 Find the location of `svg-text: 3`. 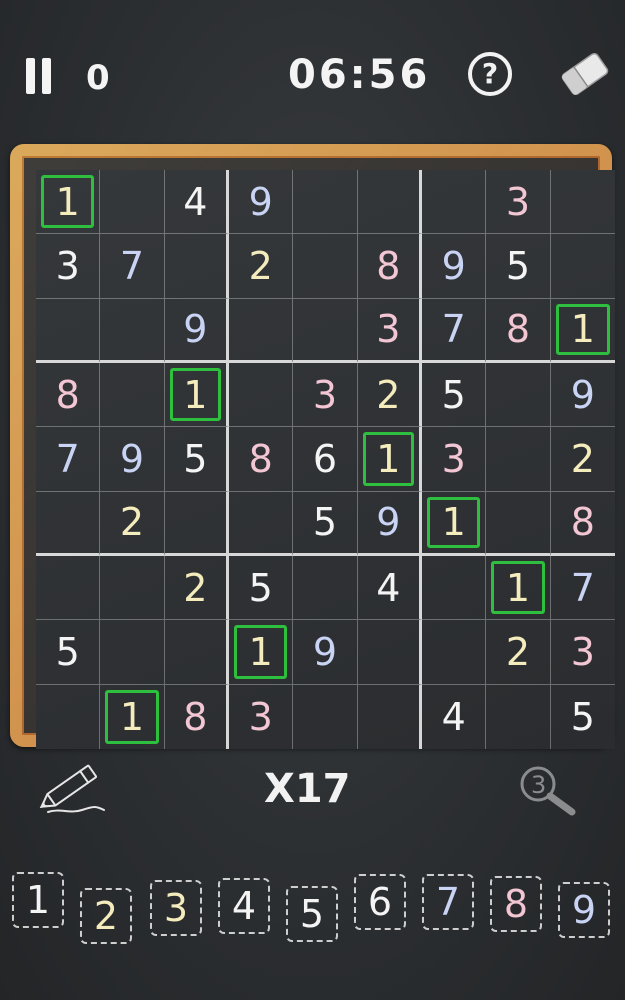

svg-text: 3 is located at coordinates (538, 785).